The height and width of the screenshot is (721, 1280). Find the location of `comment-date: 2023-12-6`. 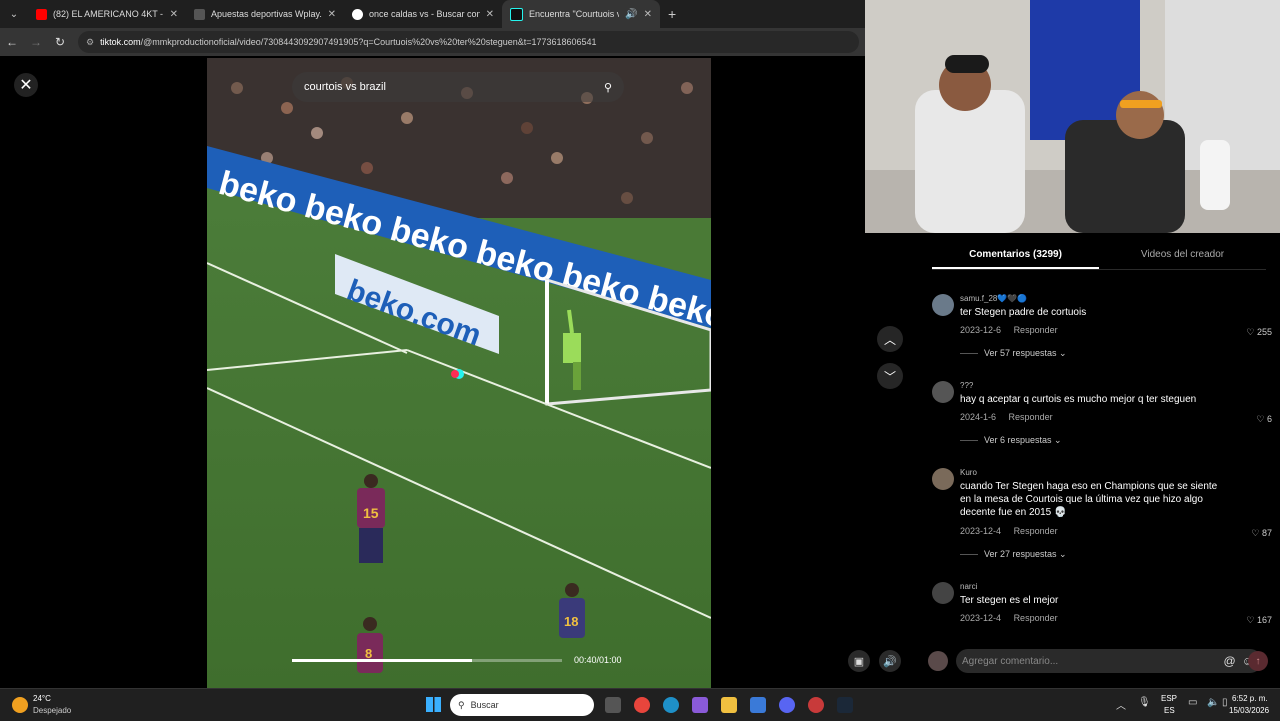

comment-date: 2023-12-6 is located at coordinates (981, 330).